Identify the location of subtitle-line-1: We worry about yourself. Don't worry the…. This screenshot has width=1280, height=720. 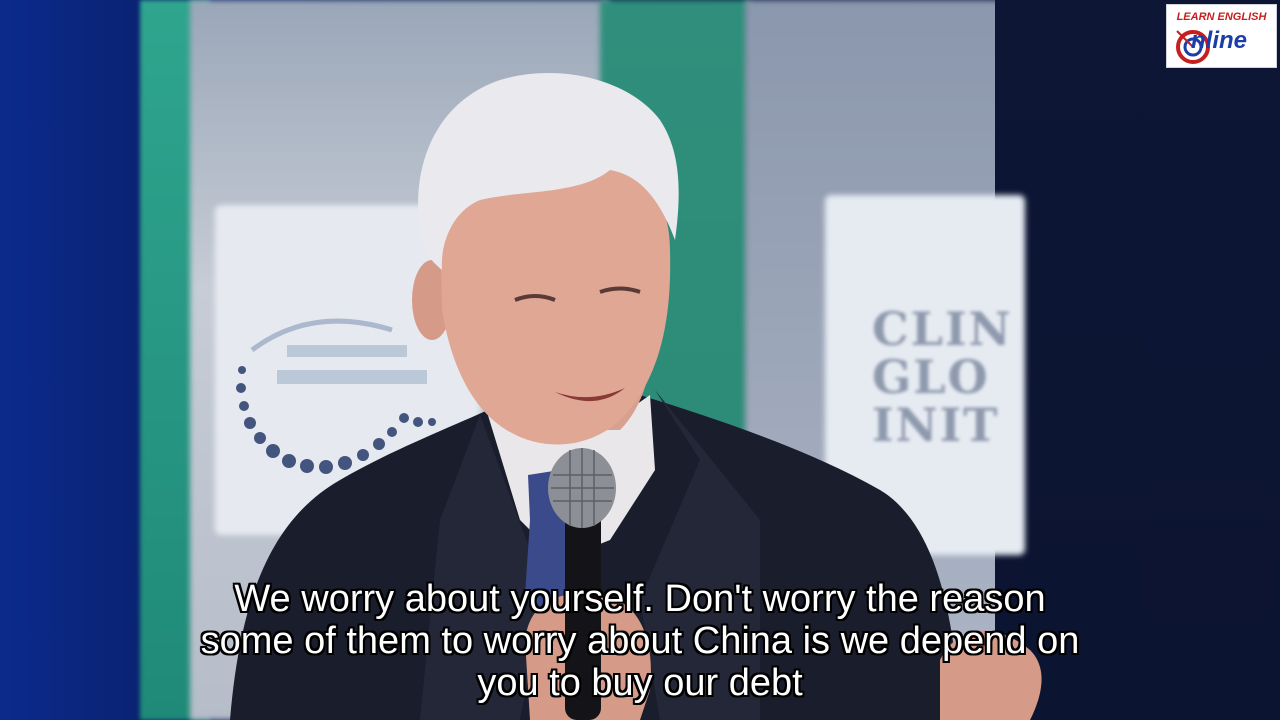
(640, 599).